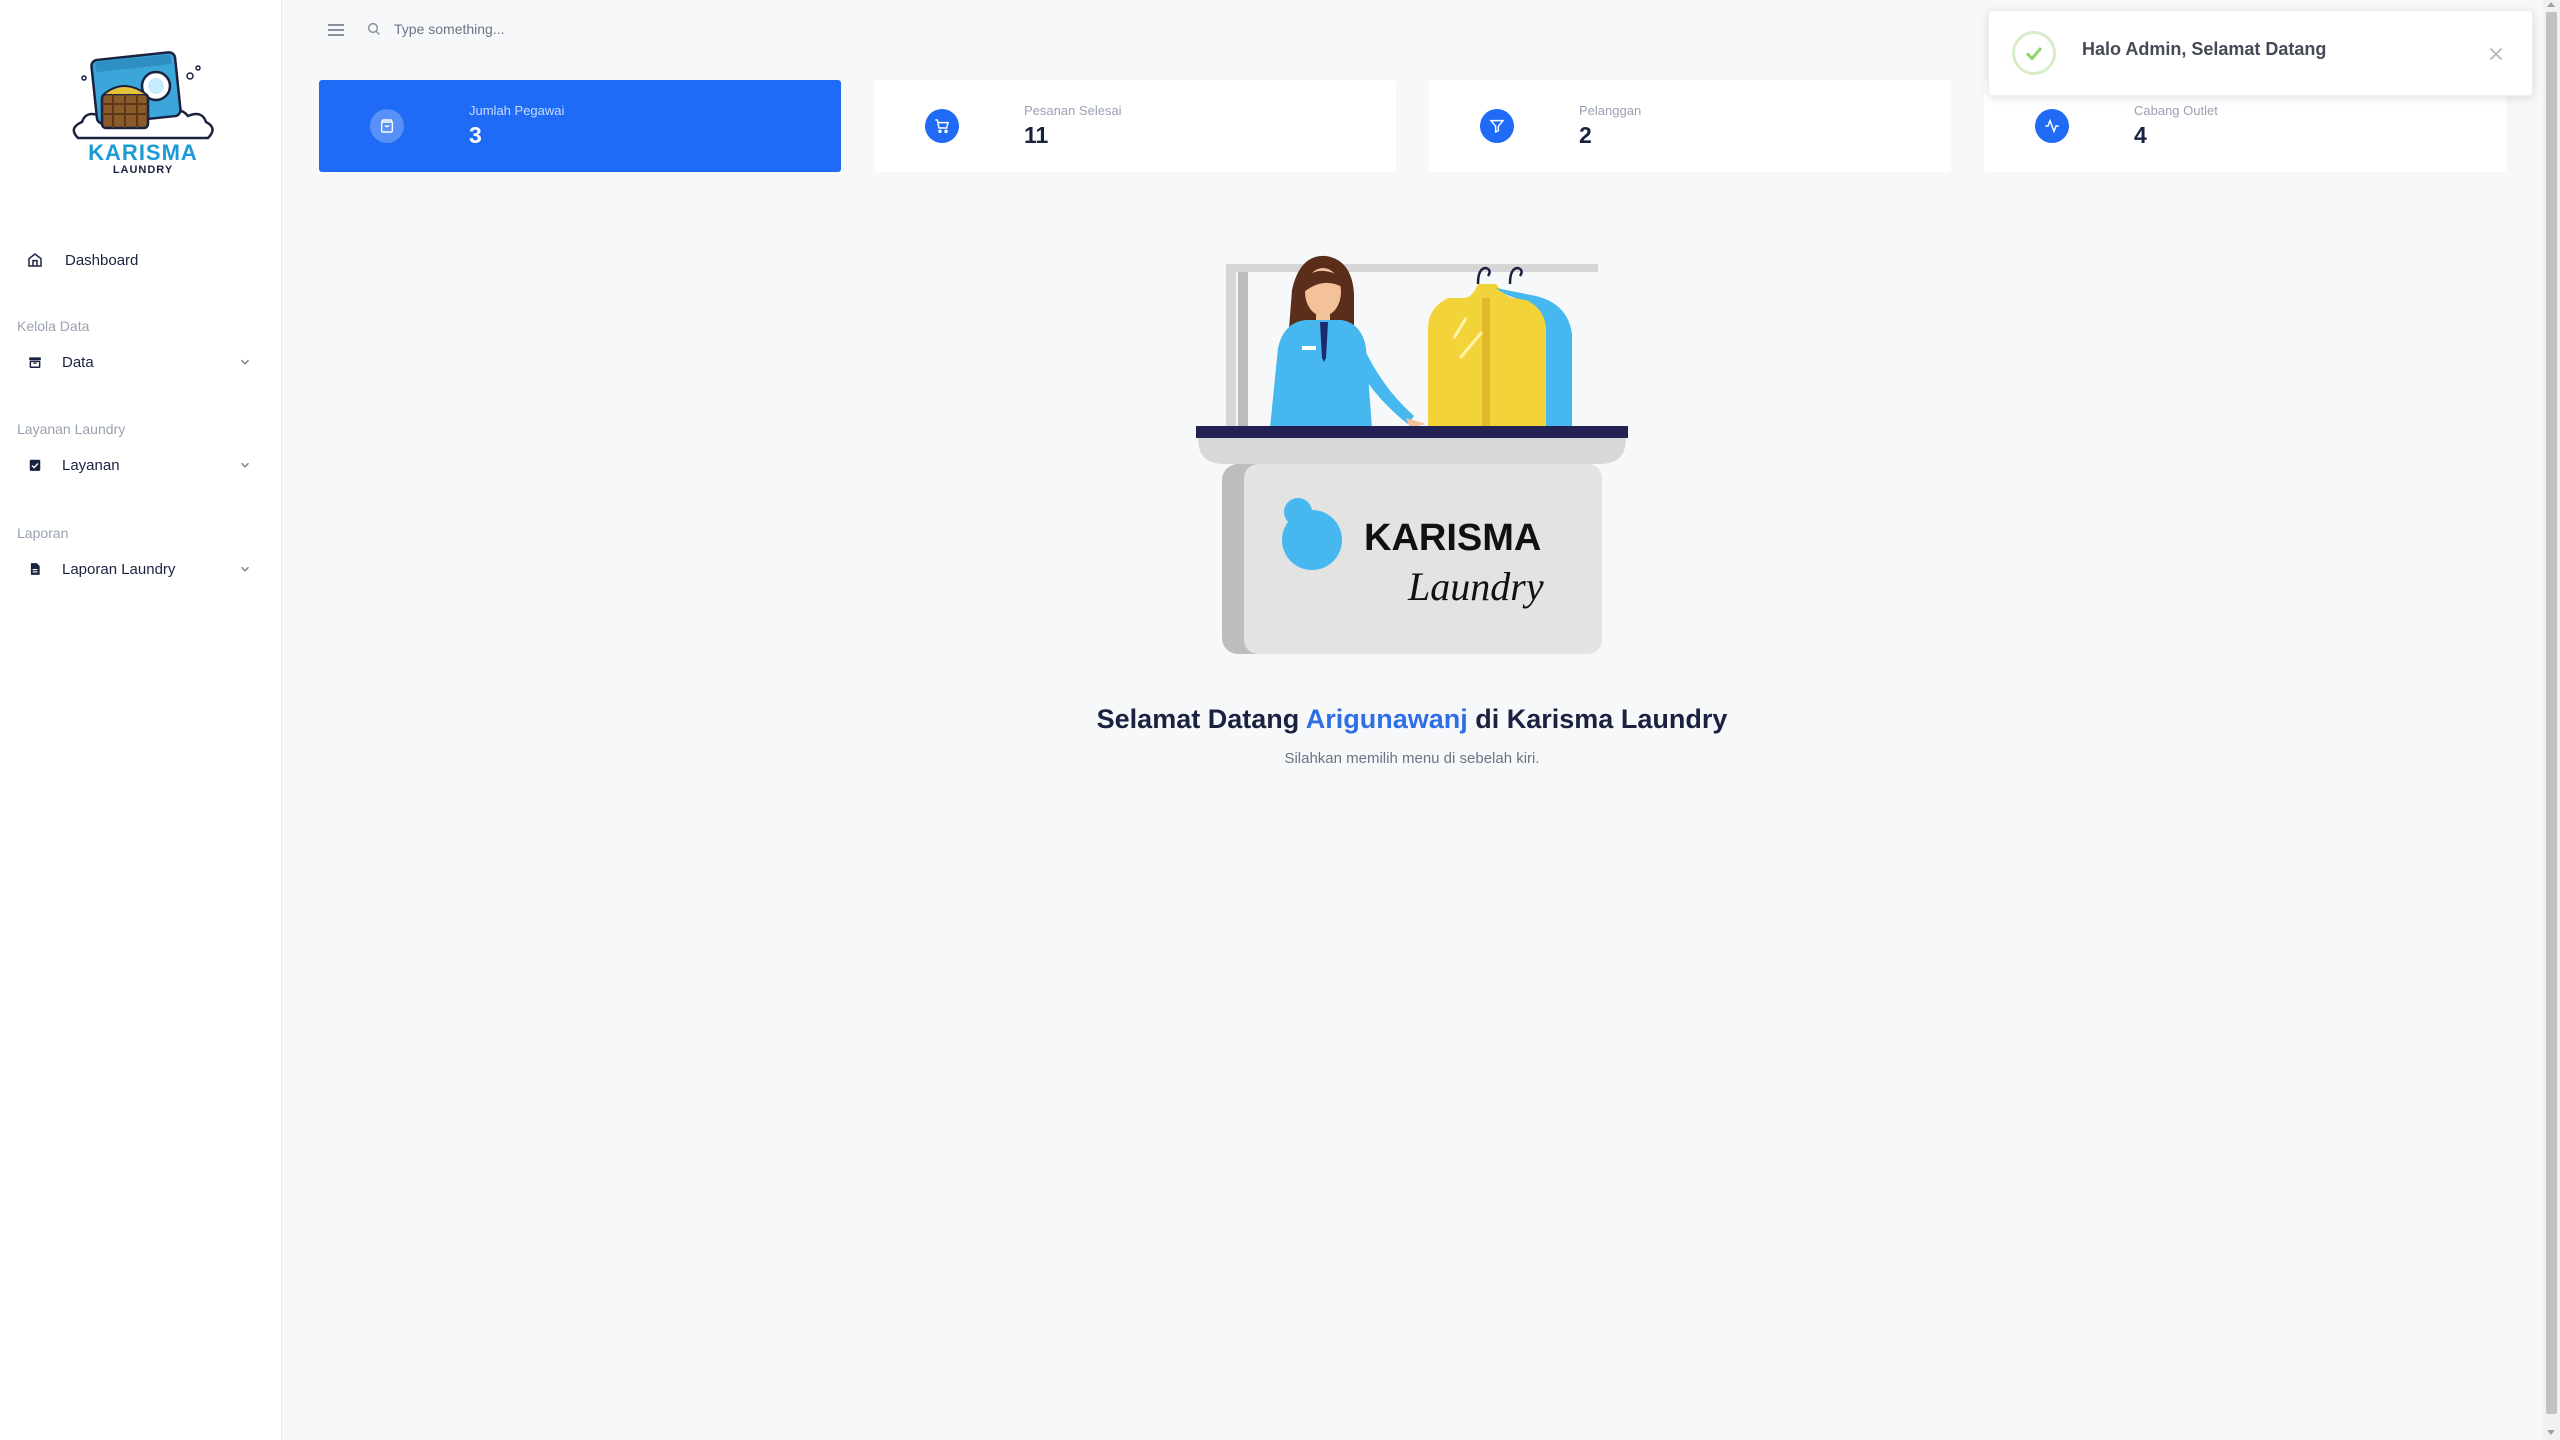 This screenshot has width=2560, height=1440. What do you see at coordinates (78, 362) in the screenshot?
I see `sidebar-item-label: Data` at bounding box center [78, 362].